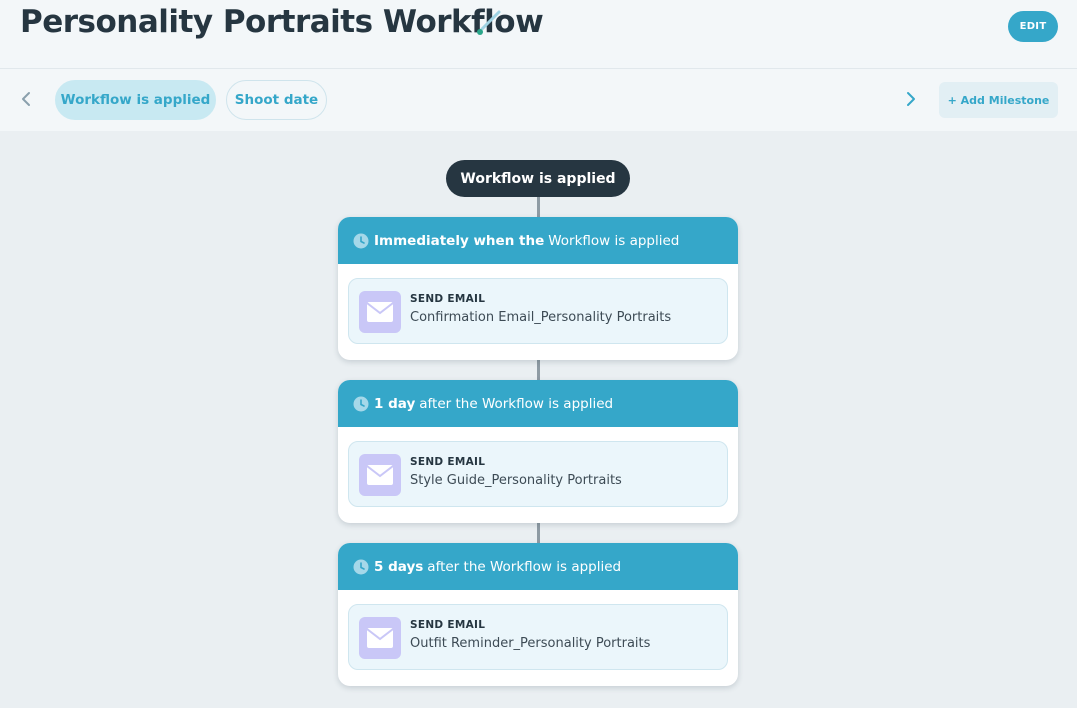 The height and width of the screenshot is (708, 1077). What do you see at coordinates (459, 240) in the screenshot?
I see `step-timing-bold: Immediately when the` at bounding box center [459, 240].